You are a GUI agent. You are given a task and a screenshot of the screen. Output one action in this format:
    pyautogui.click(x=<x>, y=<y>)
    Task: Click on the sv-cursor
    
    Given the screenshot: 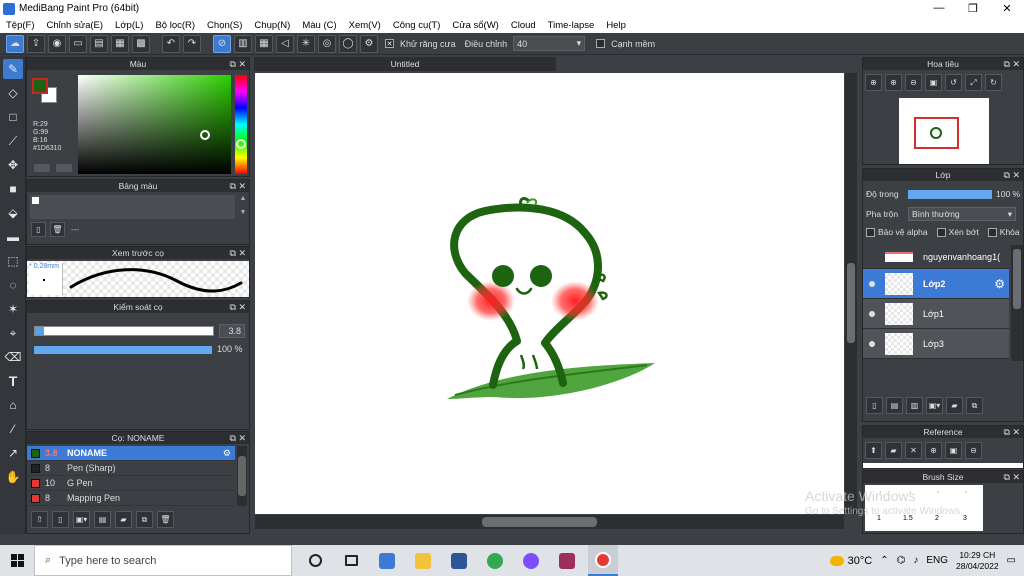 What is the action you would take?
    pyautogui.click(x=205, y=135)
    